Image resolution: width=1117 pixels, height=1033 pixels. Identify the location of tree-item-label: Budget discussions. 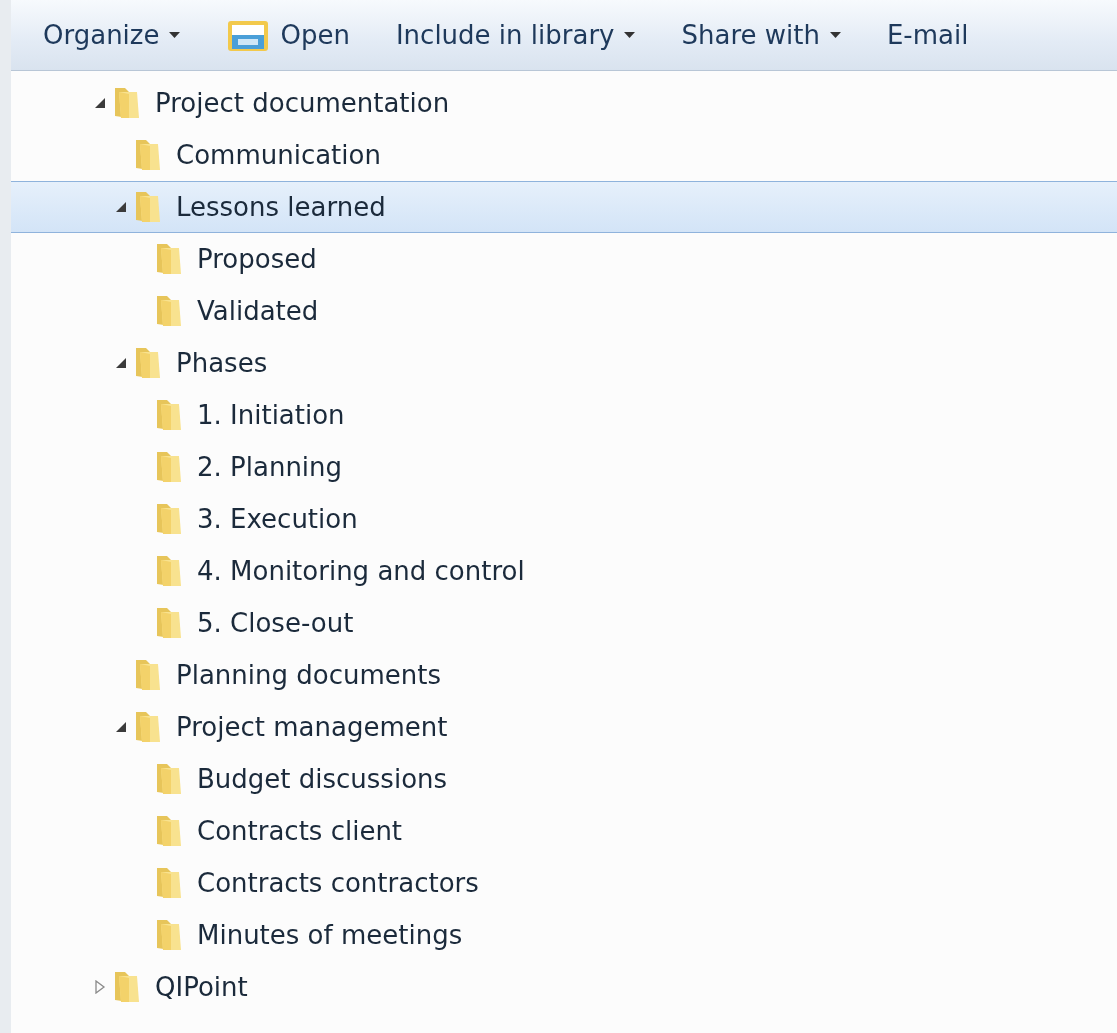
(322, 779).